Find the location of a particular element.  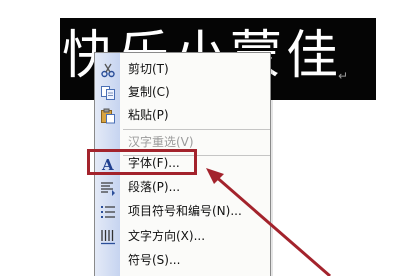

annotation-arrow is located at coordinates (268, 222).